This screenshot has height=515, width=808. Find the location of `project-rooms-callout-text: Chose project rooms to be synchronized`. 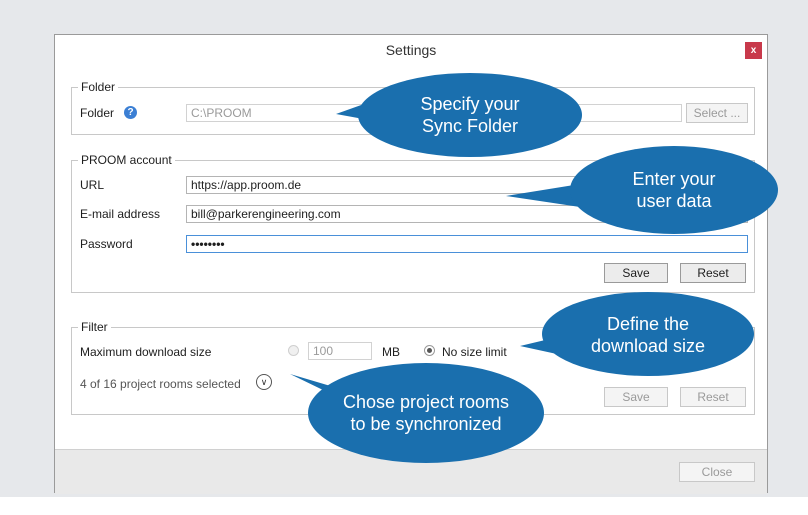

project-rooms-callout-text: Chose project rooms to be synchronized is located at coordinates (426, 413).